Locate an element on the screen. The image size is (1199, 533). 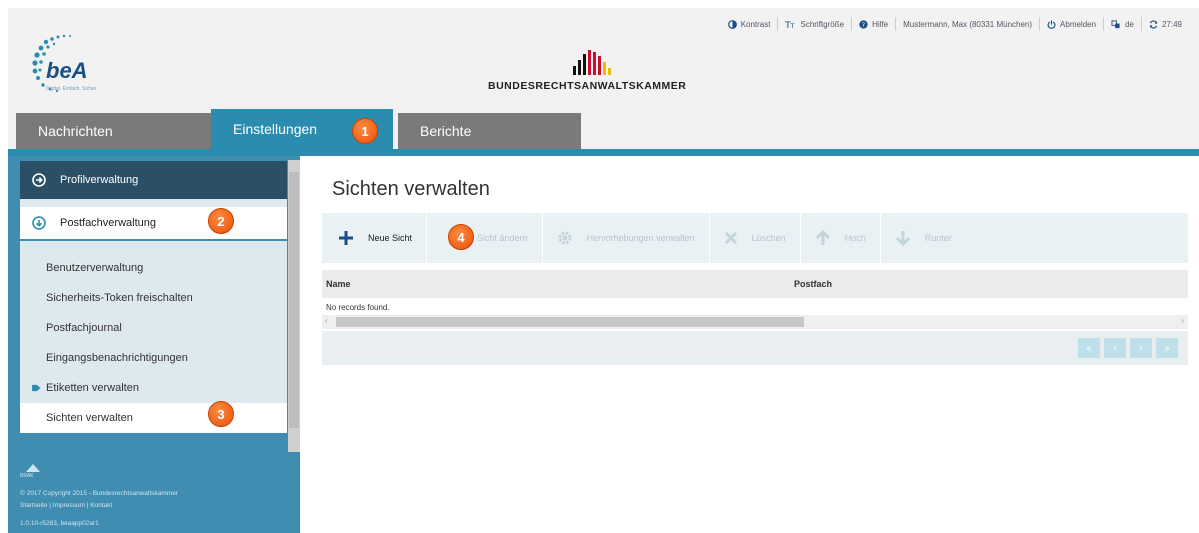
column-header-name: Name is located at coordinates (338, 284).